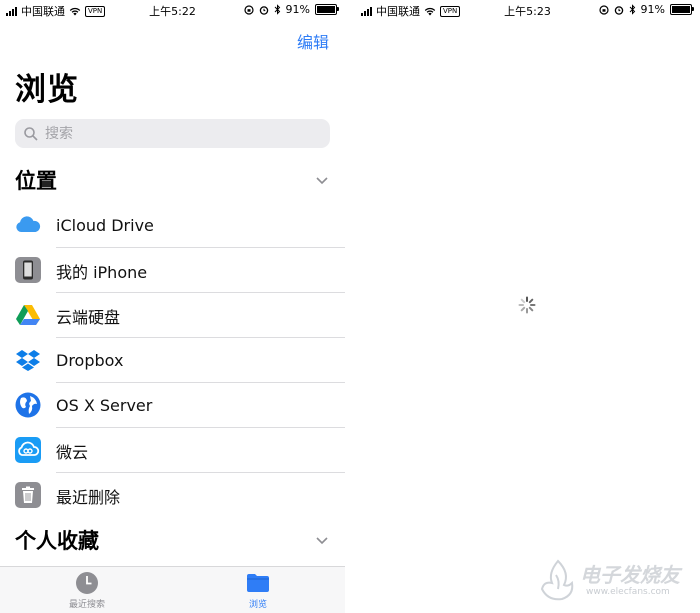 The width and height of the screenshot is (700, 613). I want to click on trash-icon, so click(28, 495).